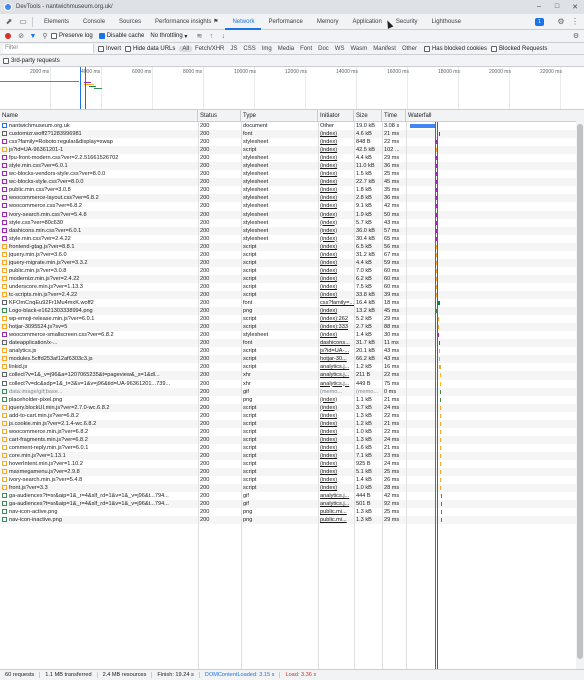  What do you see at coordinates (576, 36) in the screenshot?
I see `network-settings-icon: ⚙` at bounding box center [576, 36].